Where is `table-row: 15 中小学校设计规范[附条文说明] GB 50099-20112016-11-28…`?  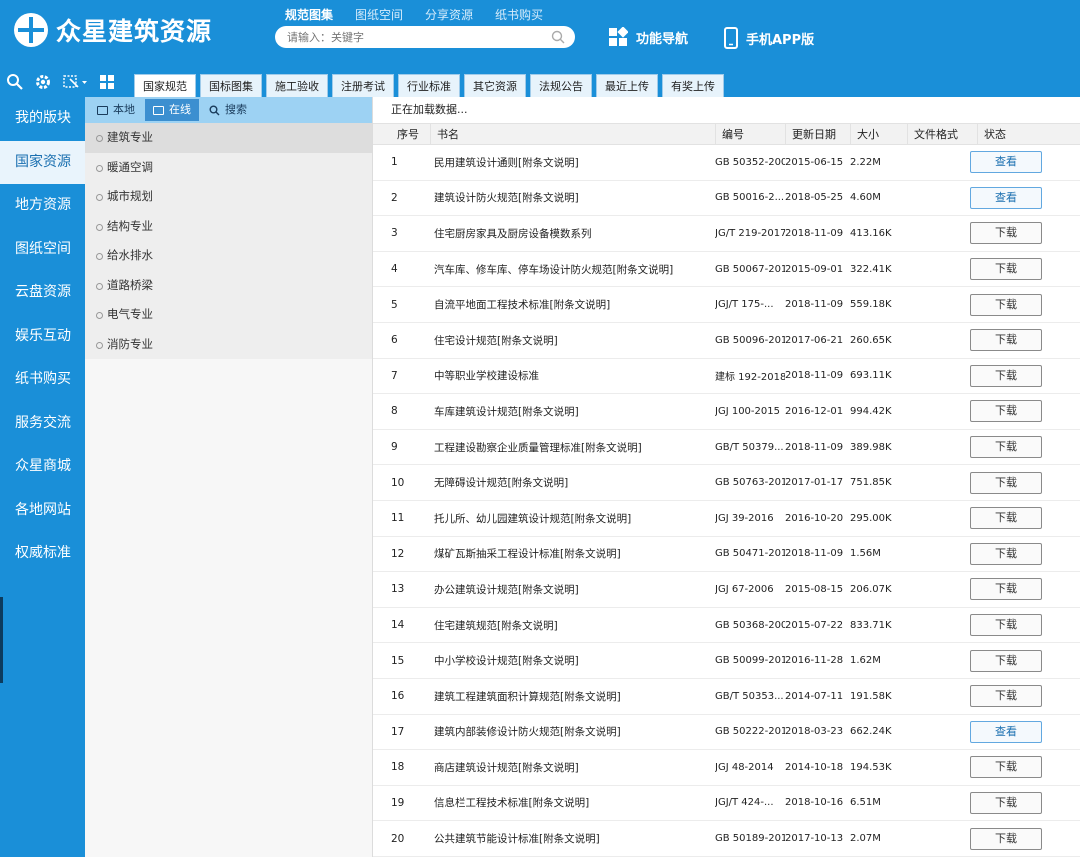 table-row: 15 中小学校设计规范[附条文说明] GB 50099-20112016-11-28… is located at coordinates (726, 661).